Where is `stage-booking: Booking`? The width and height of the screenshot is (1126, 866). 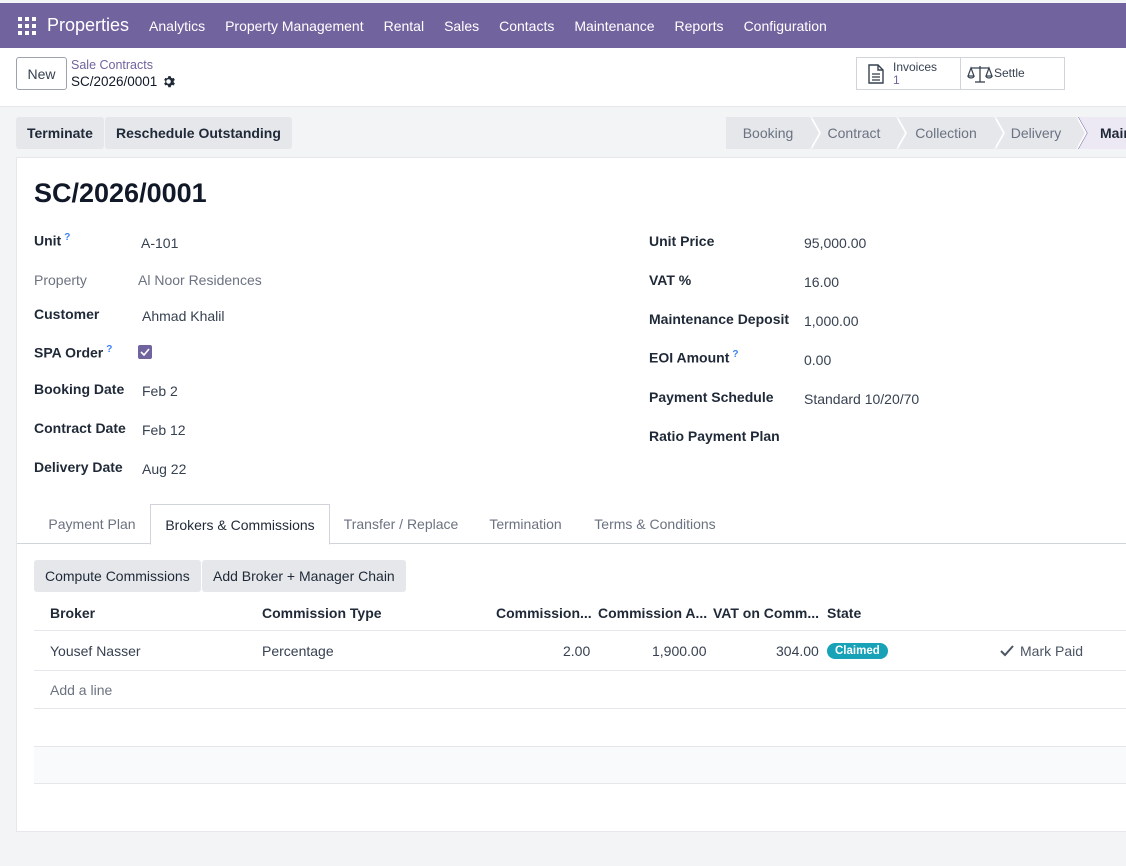
stage-booking: Booking is located at coordinates (773, 133).